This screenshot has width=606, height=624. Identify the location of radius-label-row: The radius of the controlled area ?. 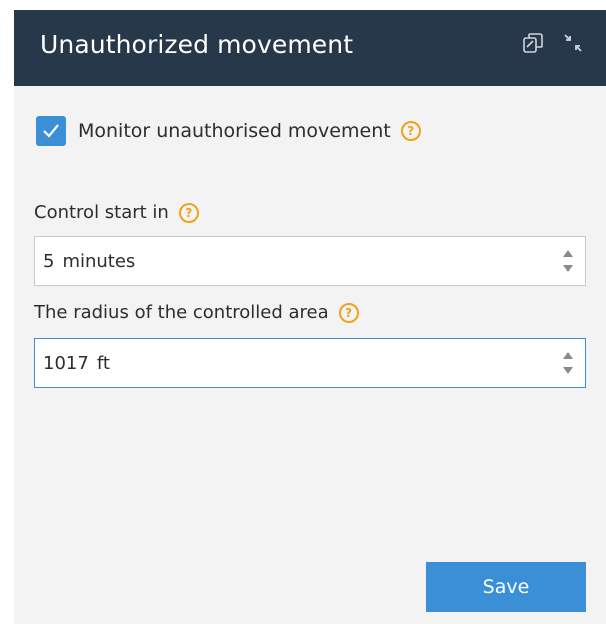
(196, 312).